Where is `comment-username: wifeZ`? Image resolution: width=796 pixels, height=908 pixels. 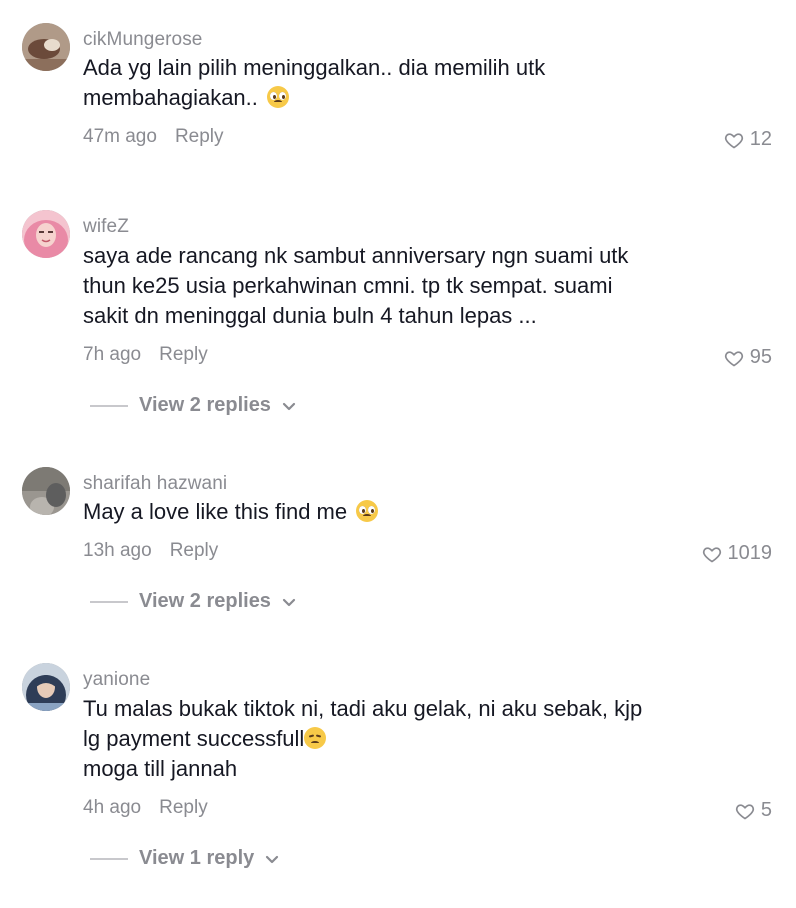
comment-username: wifeZ is located at coordinates (106, 227).